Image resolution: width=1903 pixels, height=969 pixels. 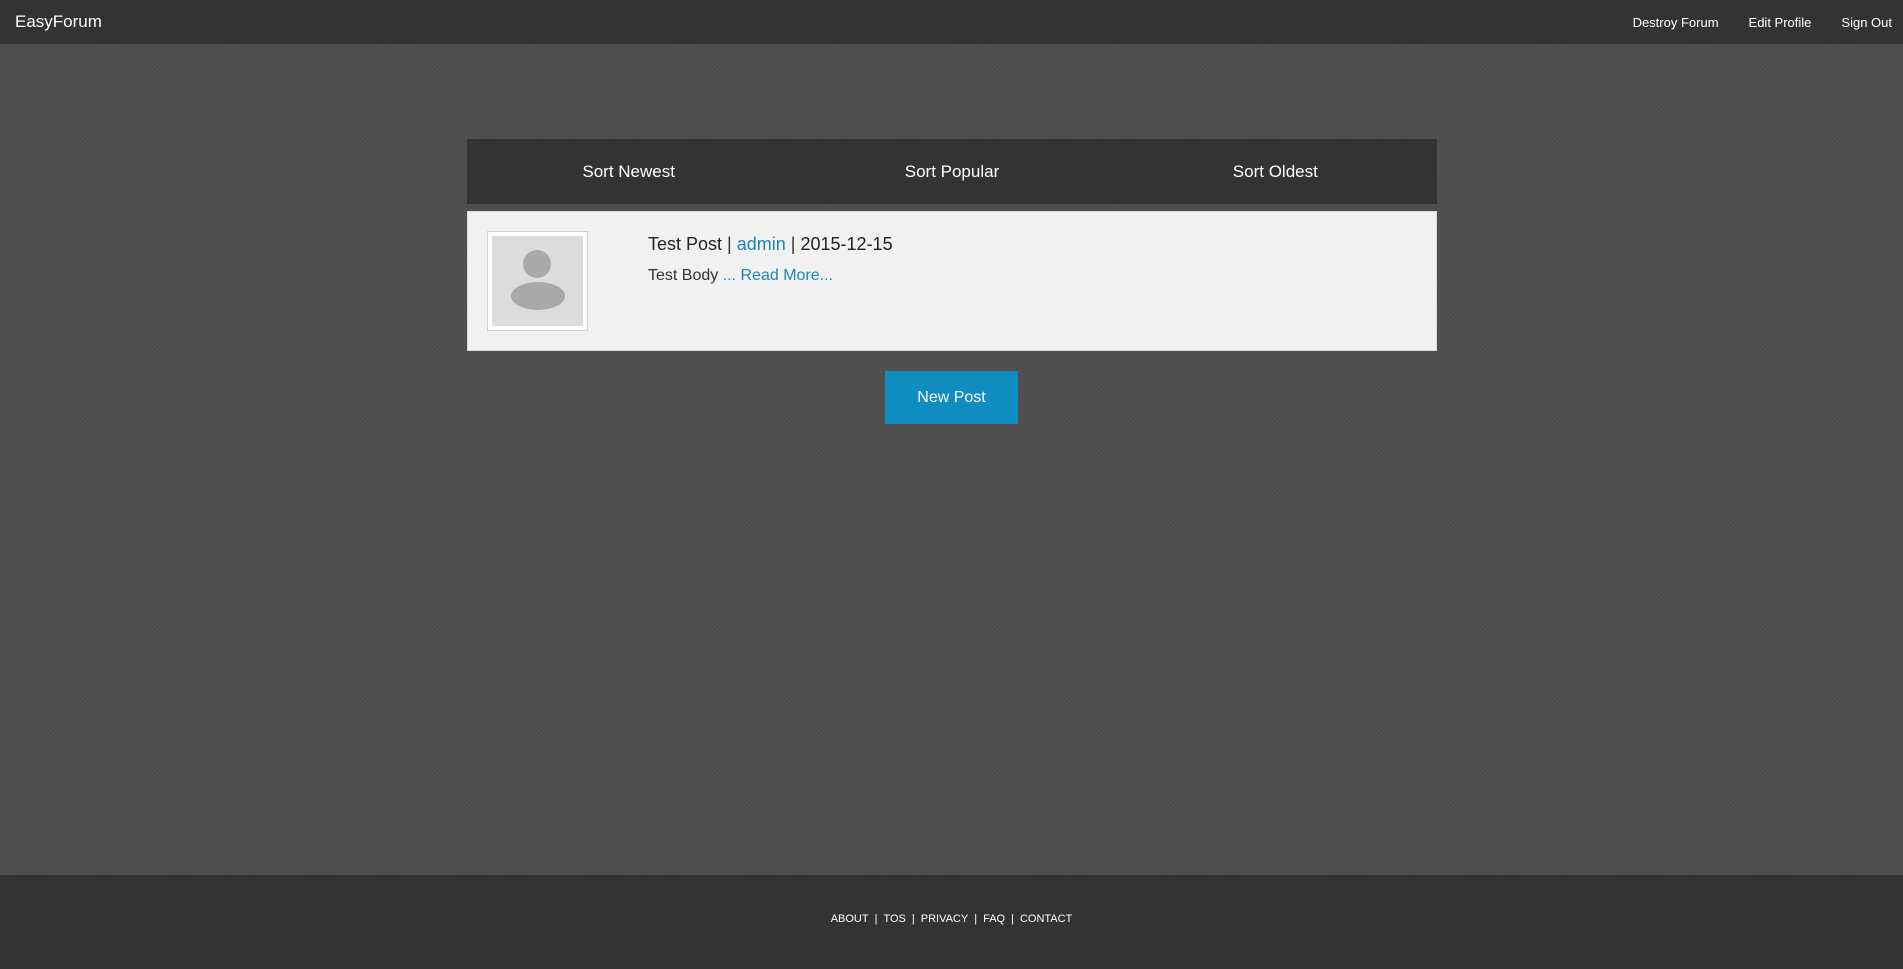 What do you see at coordinates (1275, 171) in the screenshot?
I see `sort-oldest-button: Sort Oldest` at bounding box center [1275, 171].